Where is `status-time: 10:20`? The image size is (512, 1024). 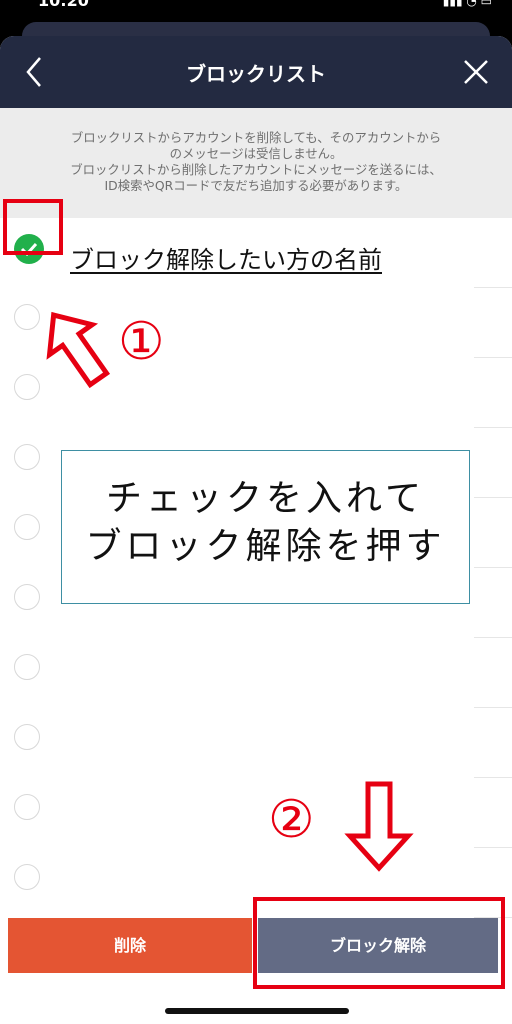
status-time: 10:20 is located at coordinates (63, 5).